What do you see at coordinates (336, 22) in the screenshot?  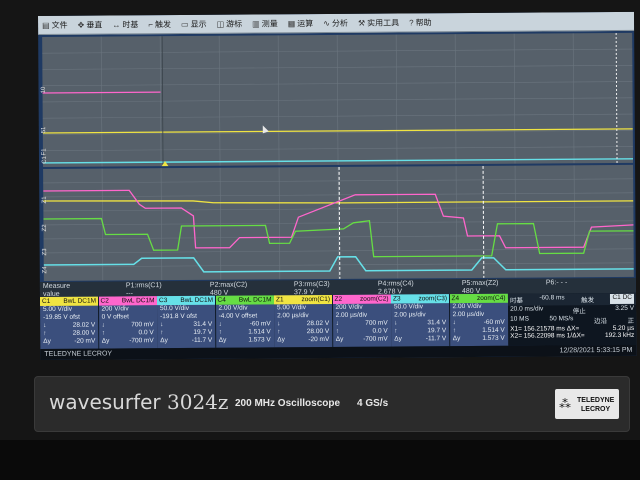 I see `menu-analysis: ∿ 分析` at bounding box center [336, 22].